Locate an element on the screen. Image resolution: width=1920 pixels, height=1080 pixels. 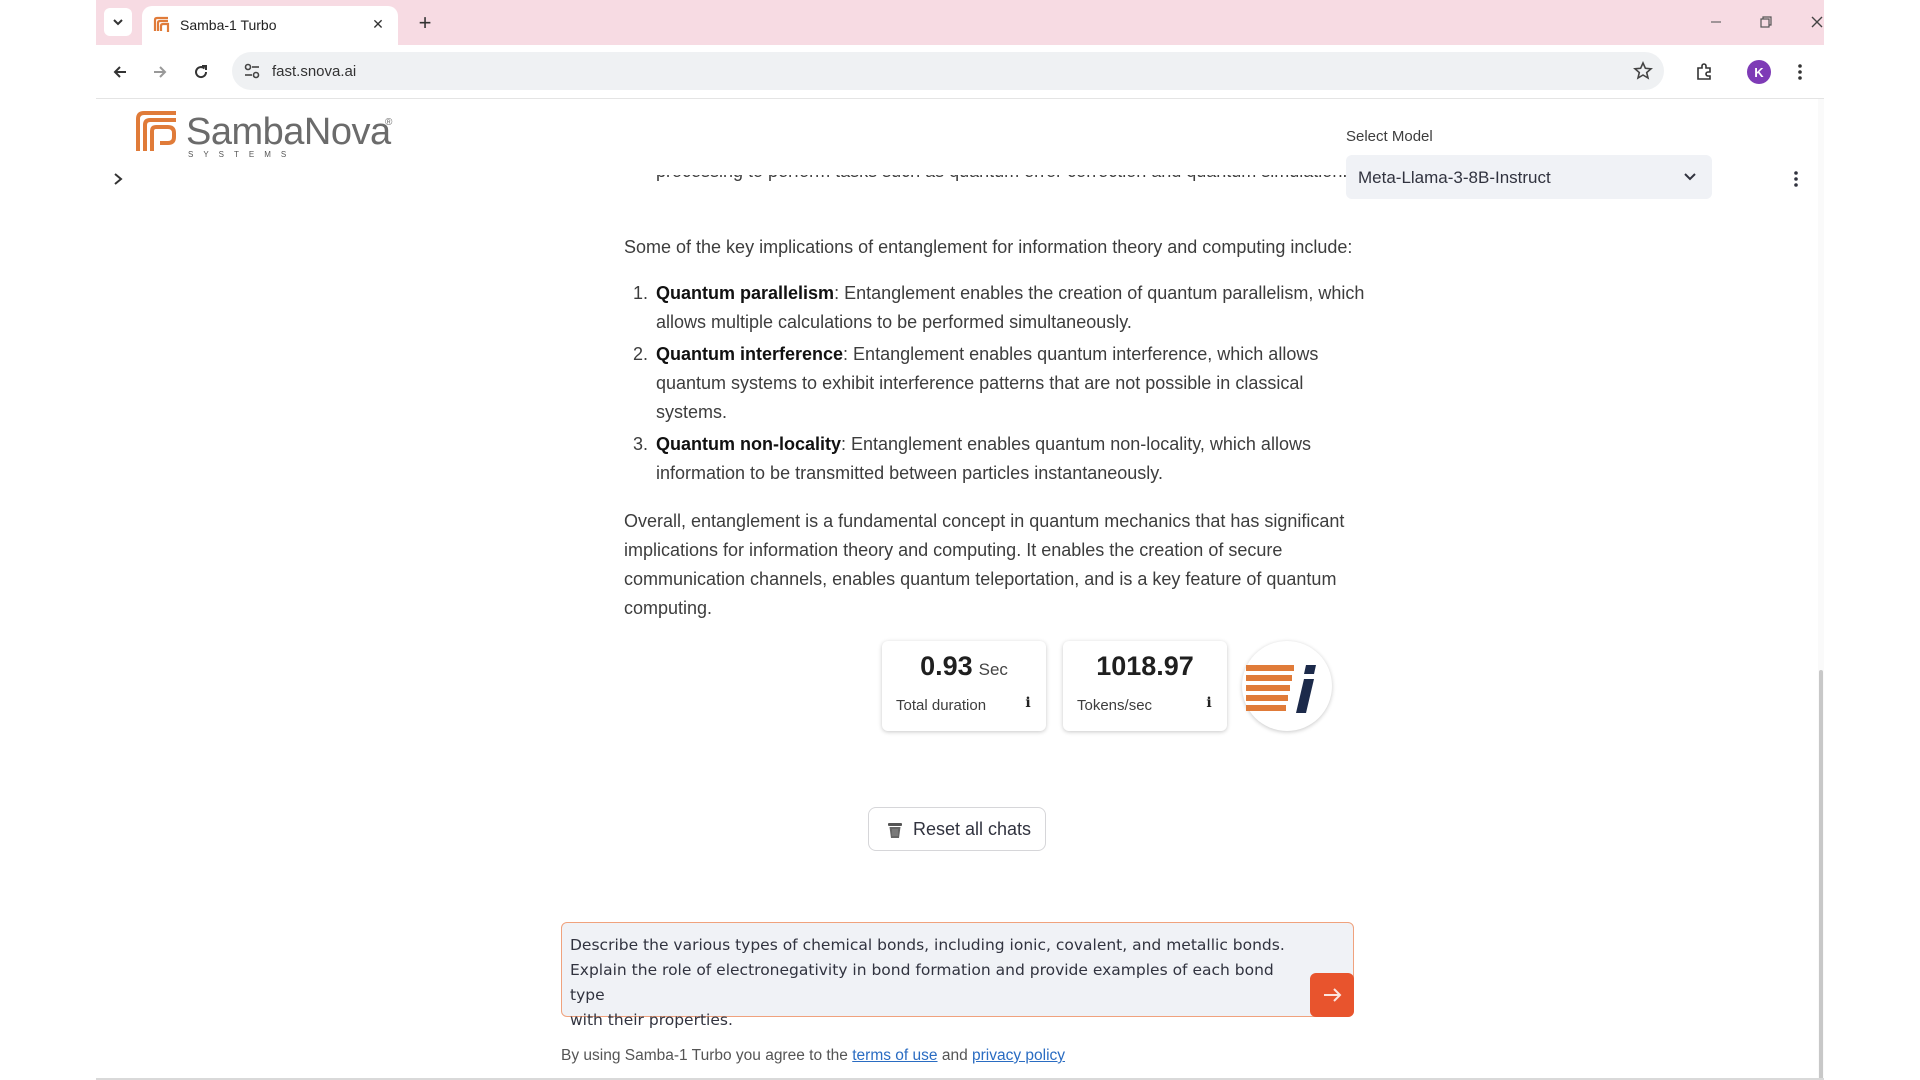
browser-toolbar: fast.snova.ai K is located at coordinates (960, 72).